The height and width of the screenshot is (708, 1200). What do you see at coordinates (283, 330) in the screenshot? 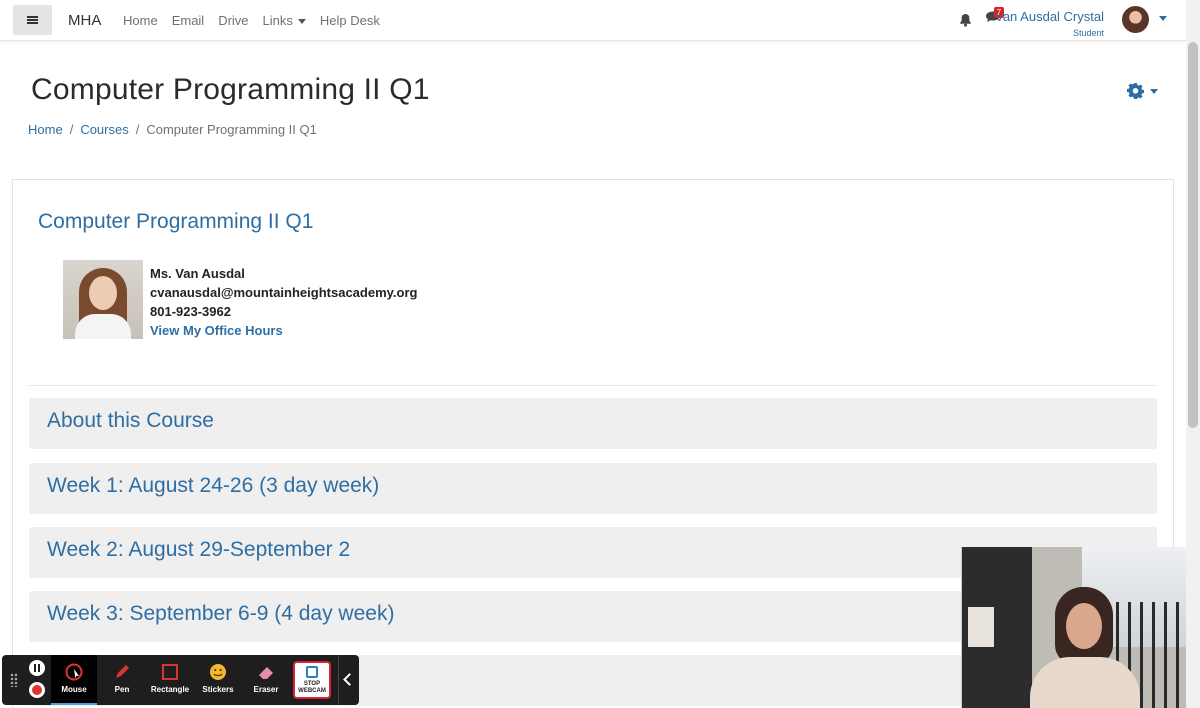
I see `office-hours-link: View My Office Hours` at bounding box center [283, 330].